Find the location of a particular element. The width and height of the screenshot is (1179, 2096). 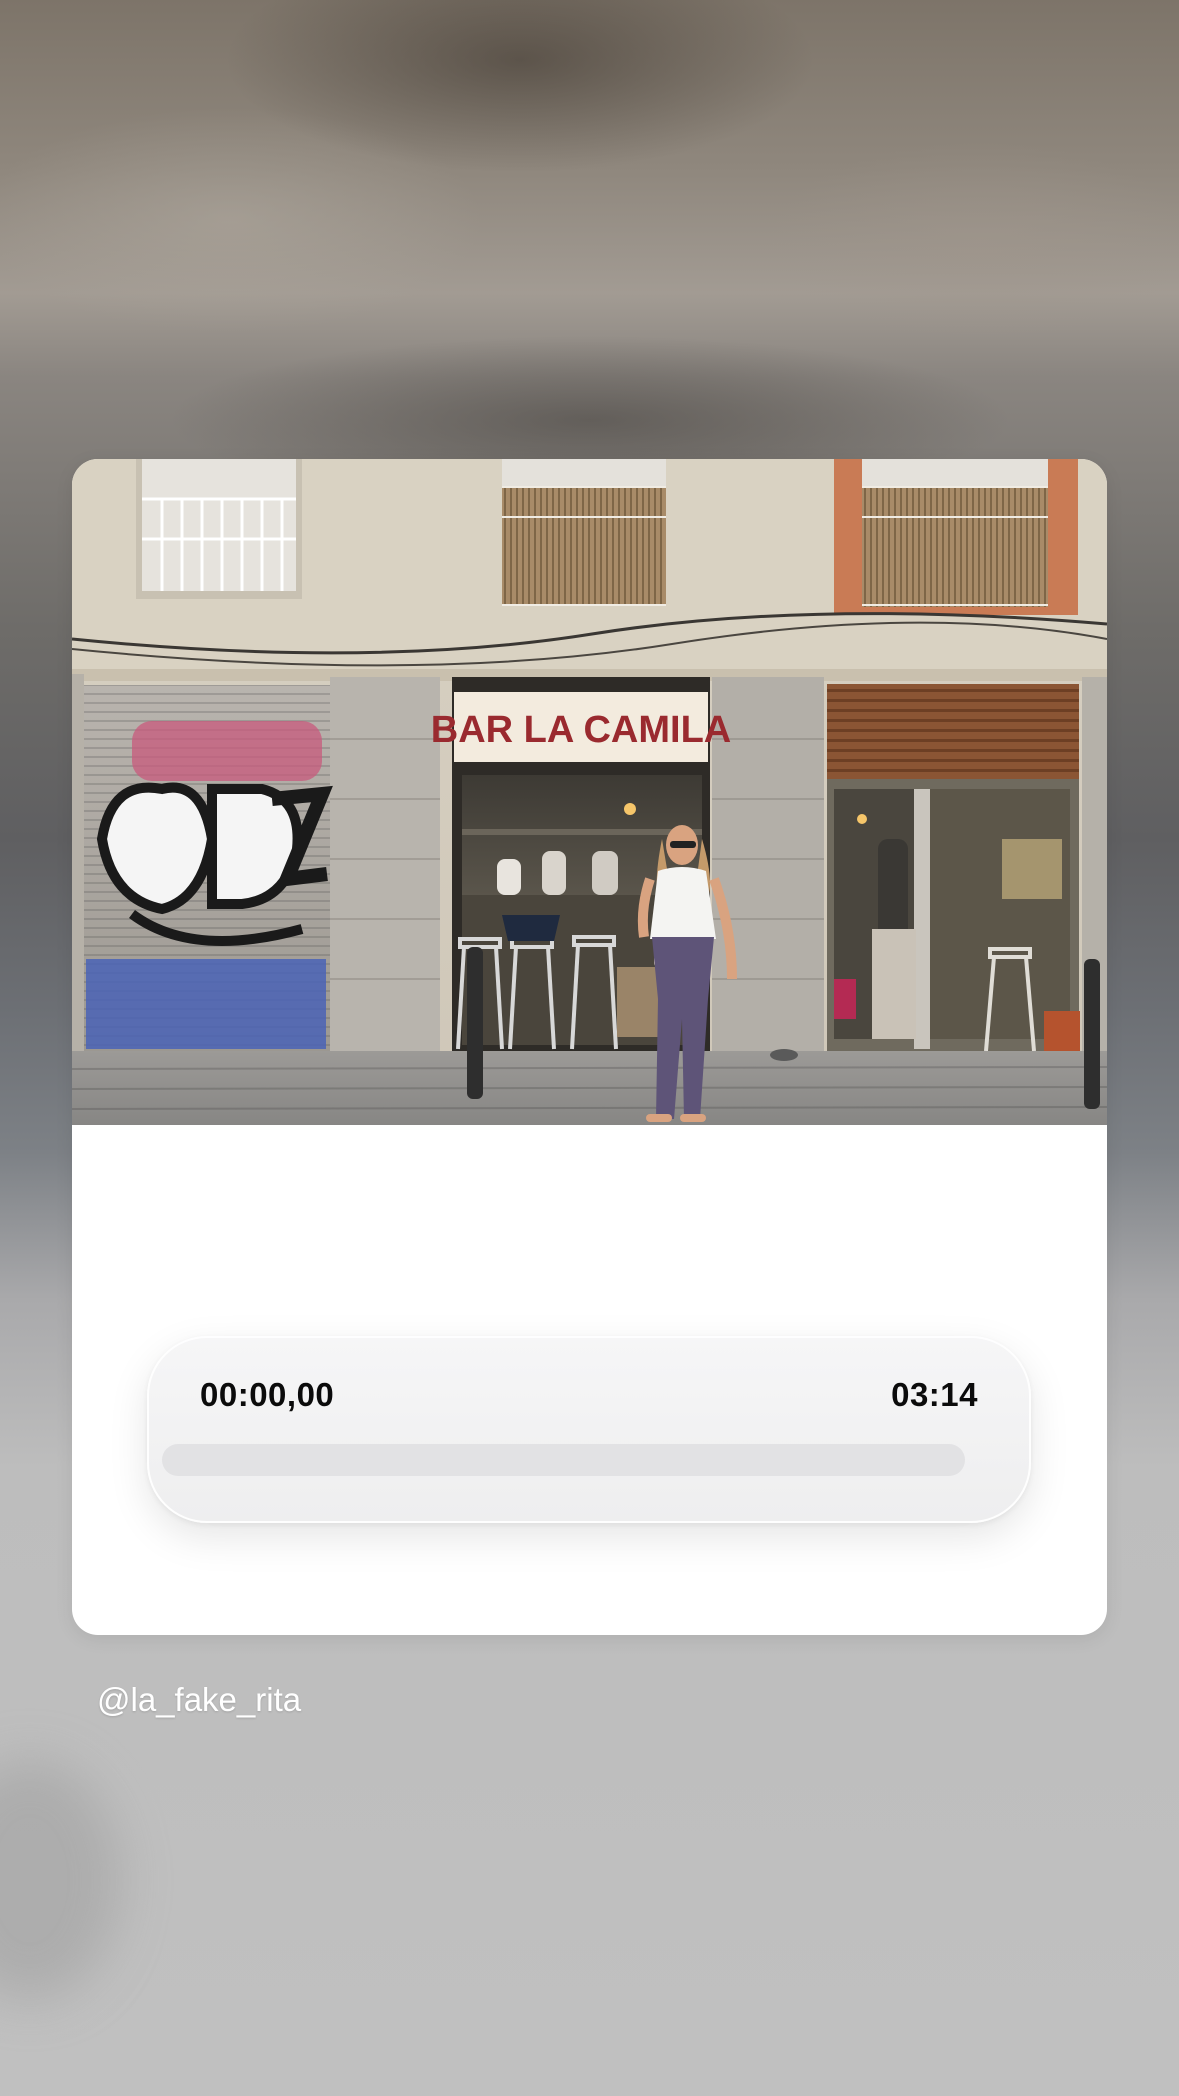

progress-bar is located at coordinates (563, 1460).